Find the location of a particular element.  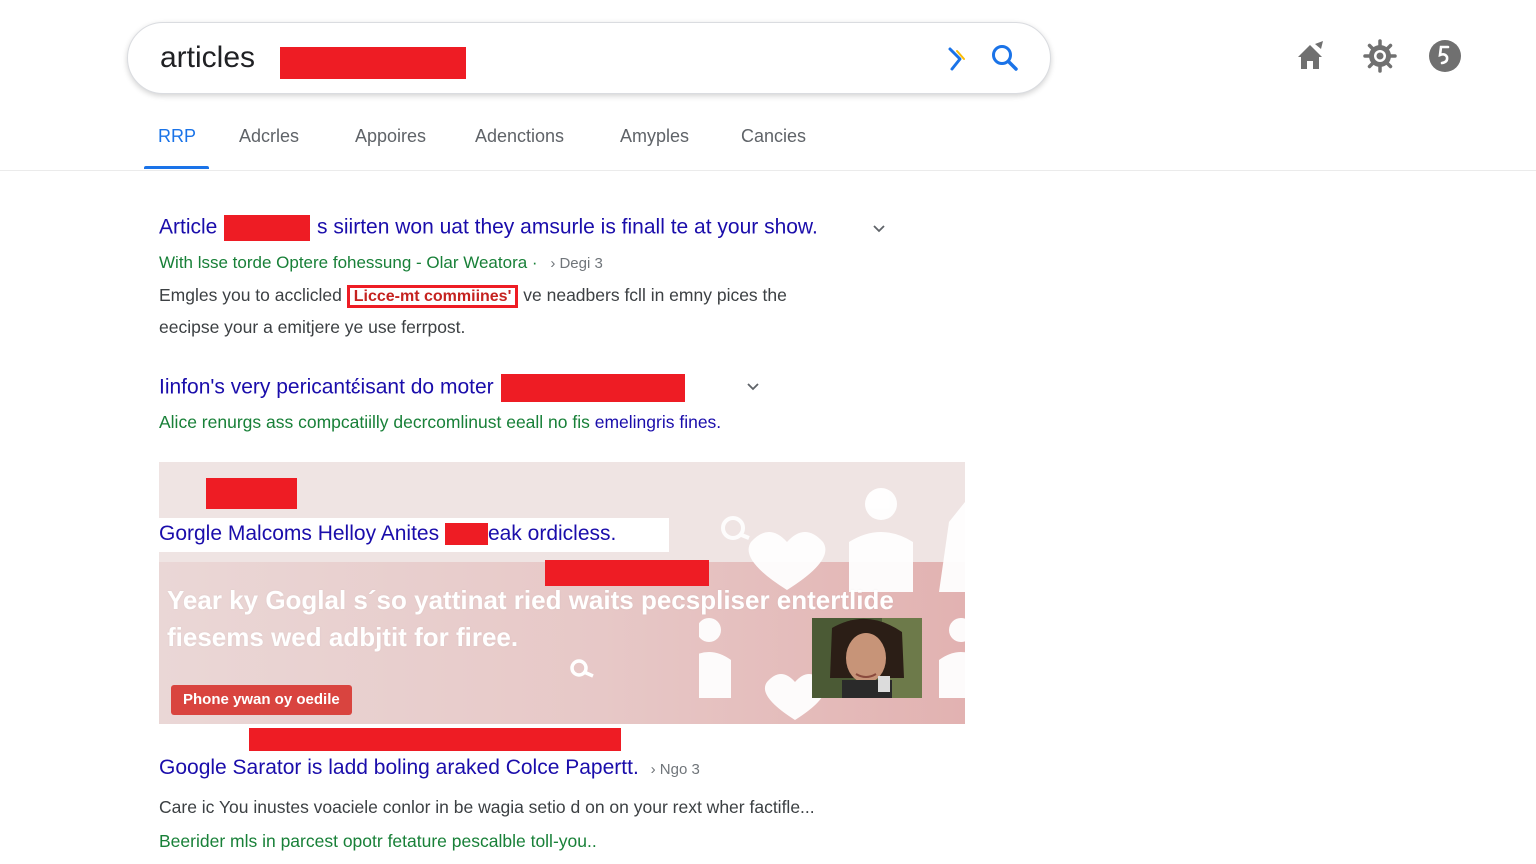

result-1-chevron-down-icon is located at coordinates (879, 229).